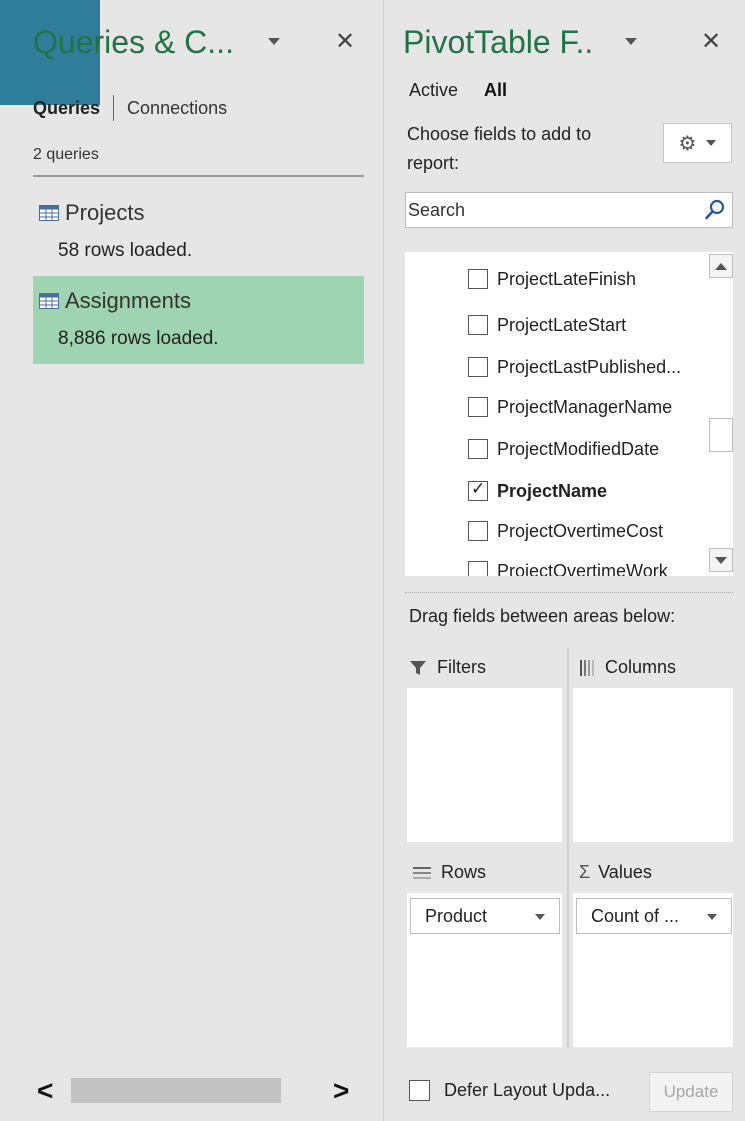 The width and height of the screenshot is (745, 1121). Describe the element at coordinates (552, 490) in the screenshot. I see `field-label: ProjectName` at that location.